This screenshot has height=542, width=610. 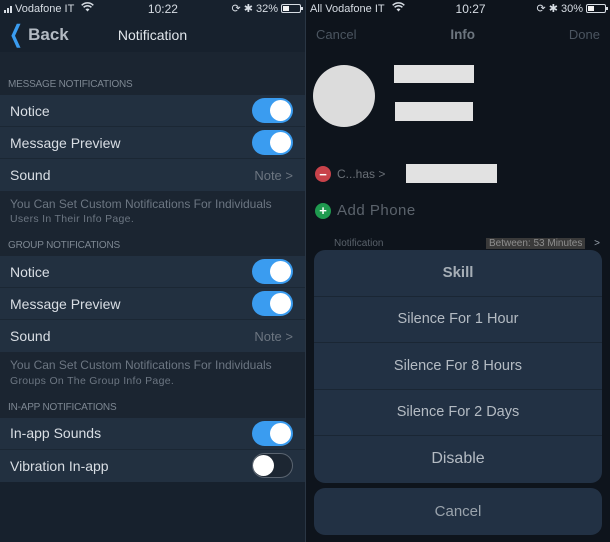 I want to click on back-button: ❮ Back, so click(x=37, y=34).